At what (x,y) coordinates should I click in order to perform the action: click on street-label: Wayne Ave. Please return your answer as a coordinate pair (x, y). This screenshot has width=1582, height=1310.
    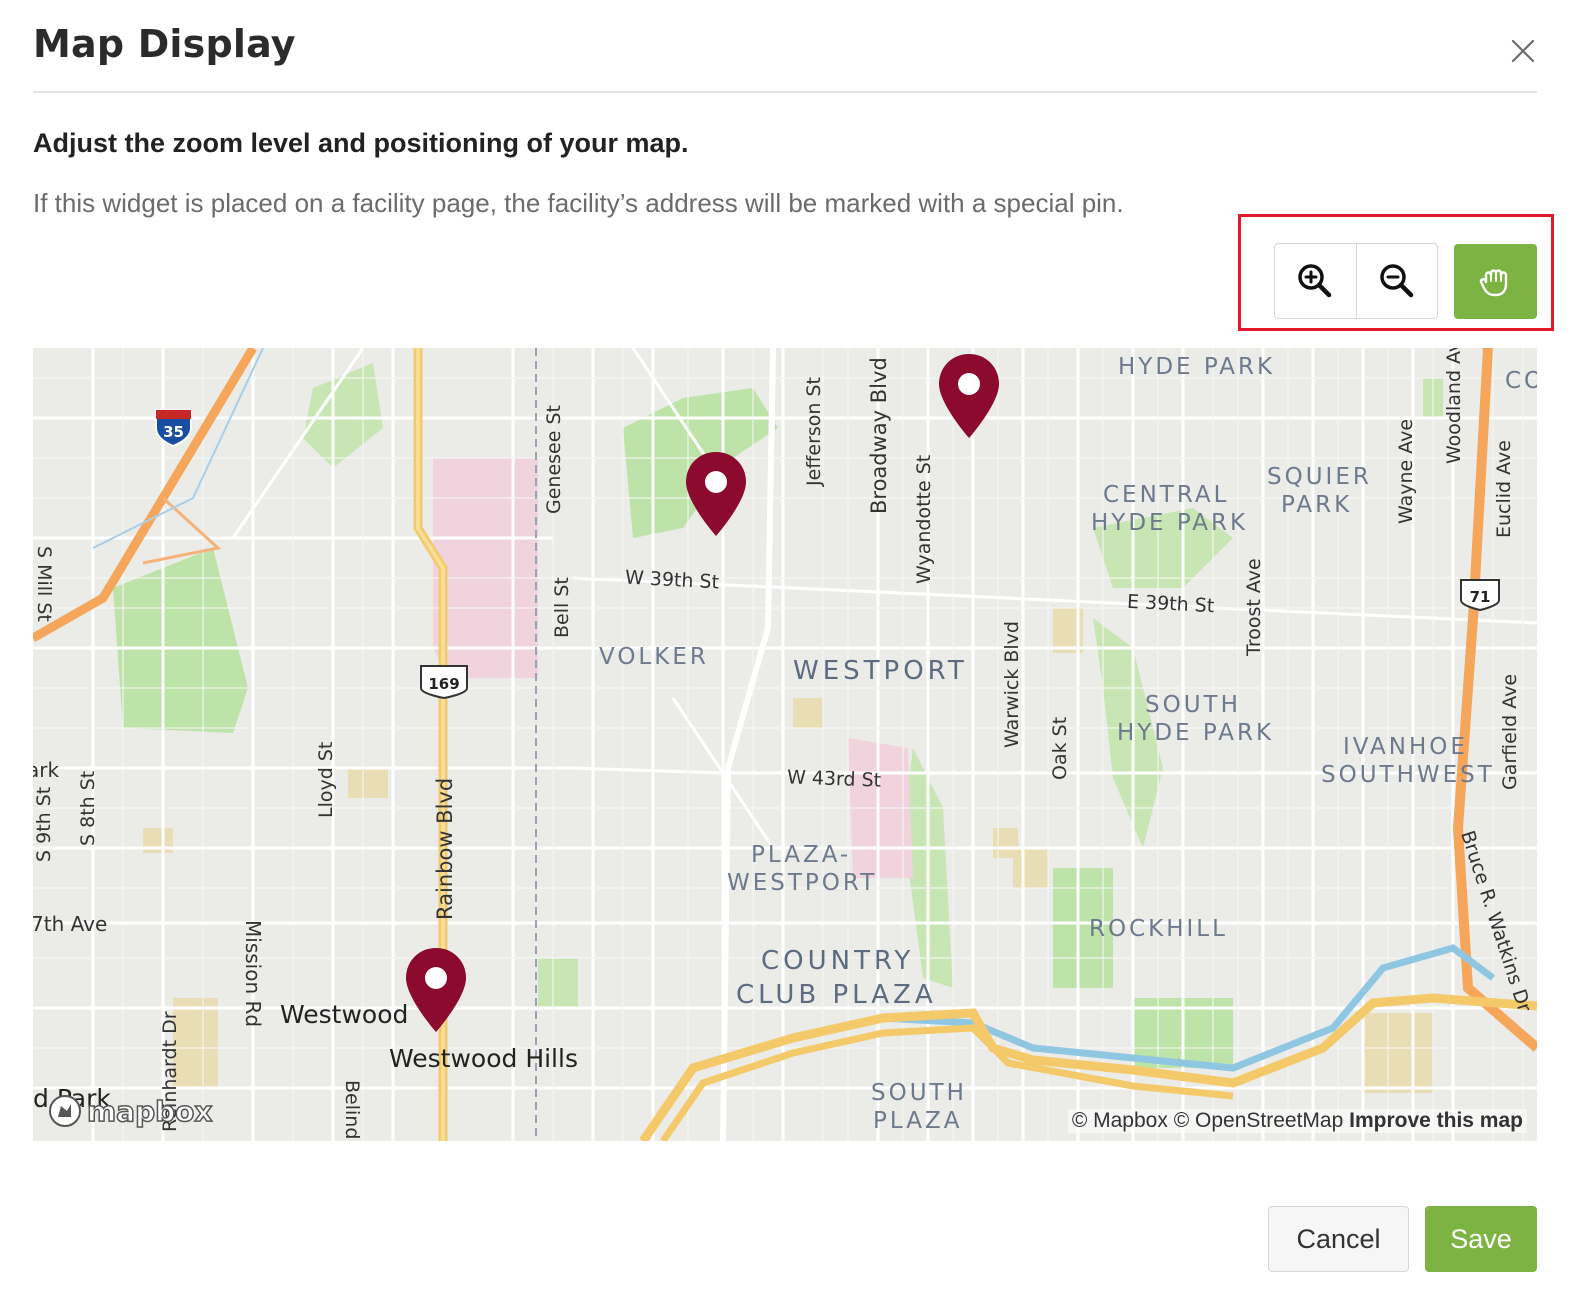
    Looking at the image, I should click on (1406, 471).